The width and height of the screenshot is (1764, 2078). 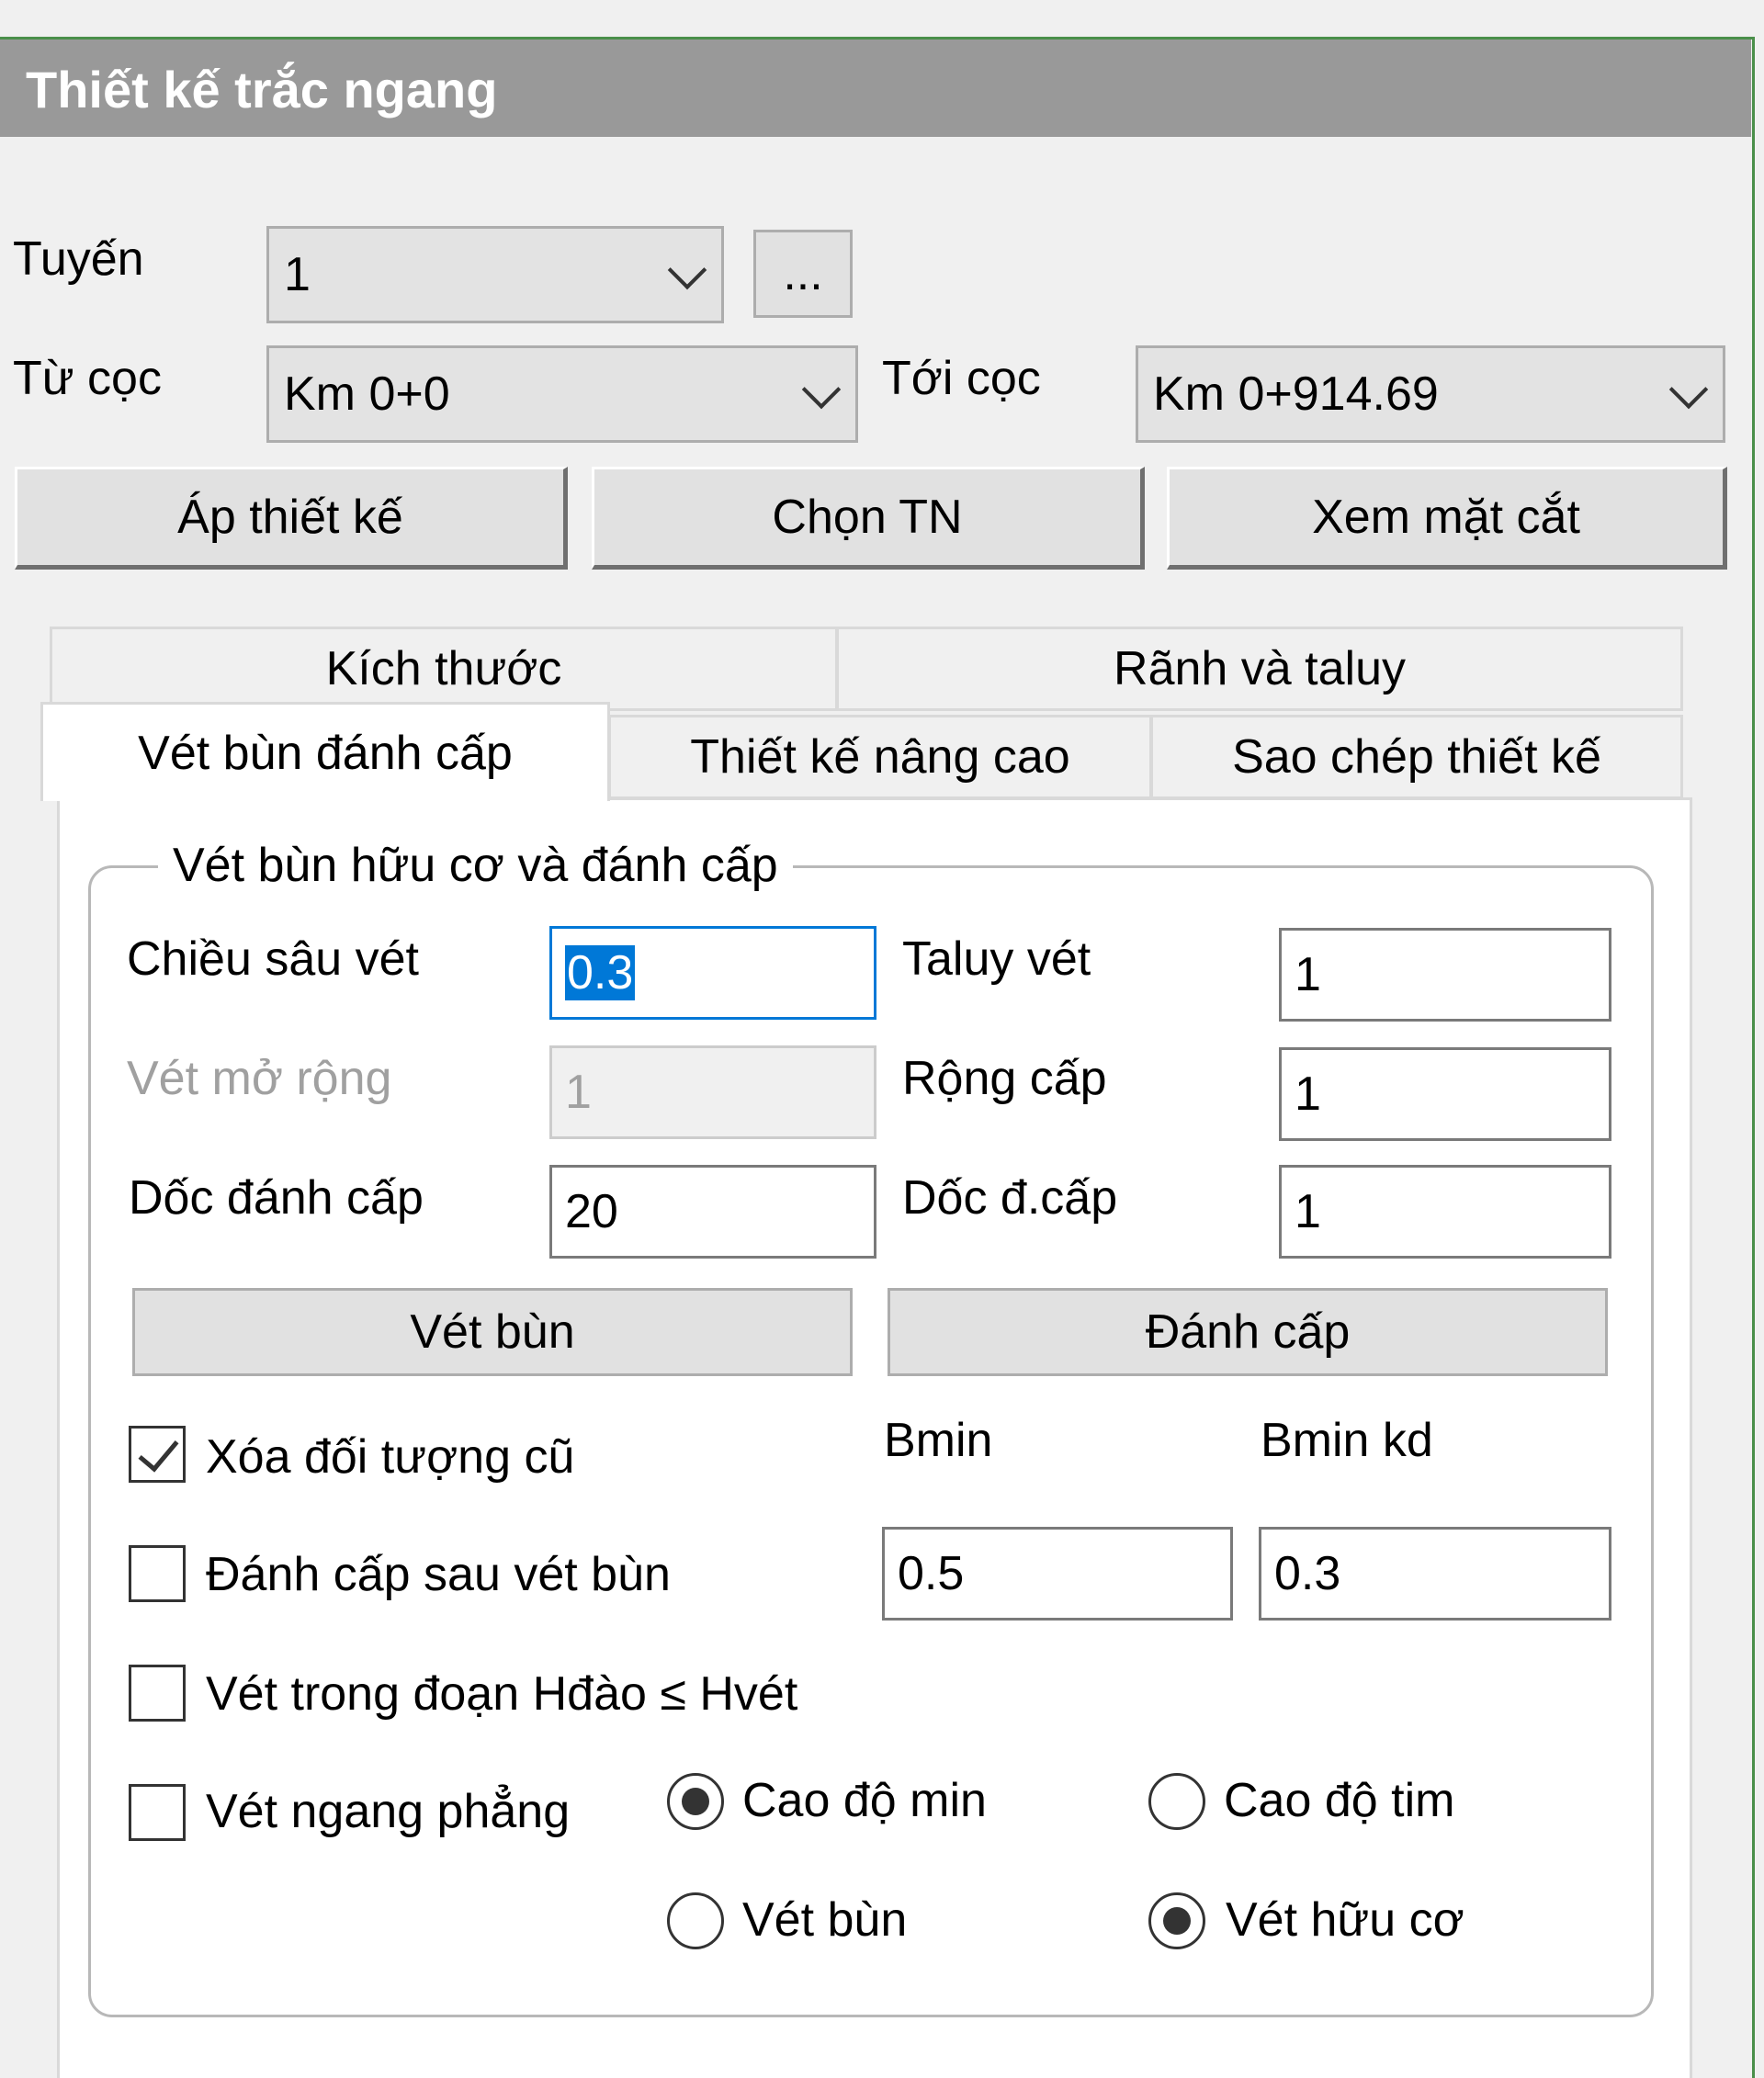 I want to click on delete-old-checkbox, so click(x=157, y=1454).